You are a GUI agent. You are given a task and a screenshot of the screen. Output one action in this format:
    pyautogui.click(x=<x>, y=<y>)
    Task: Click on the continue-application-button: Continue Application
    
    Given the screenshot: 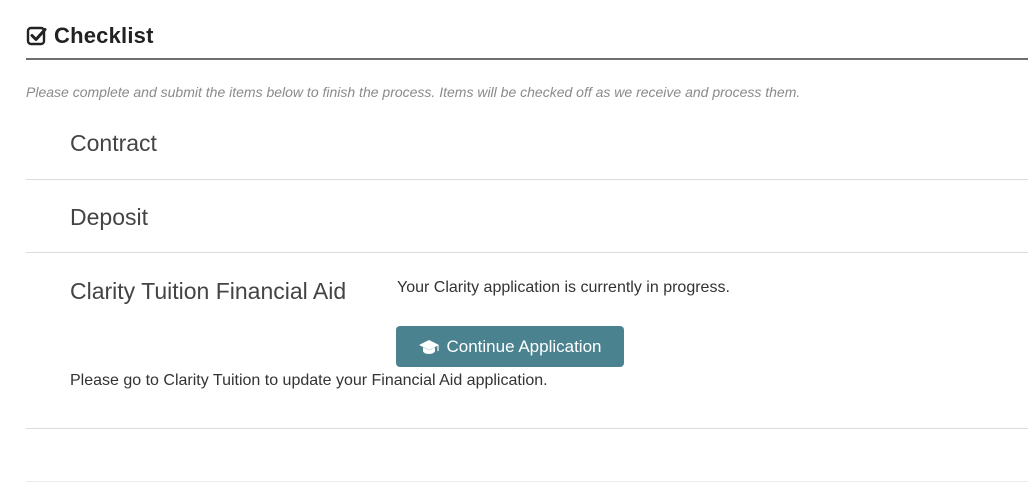 What is the action you would take?
    pyautogui.click(x=510, y=346)
    